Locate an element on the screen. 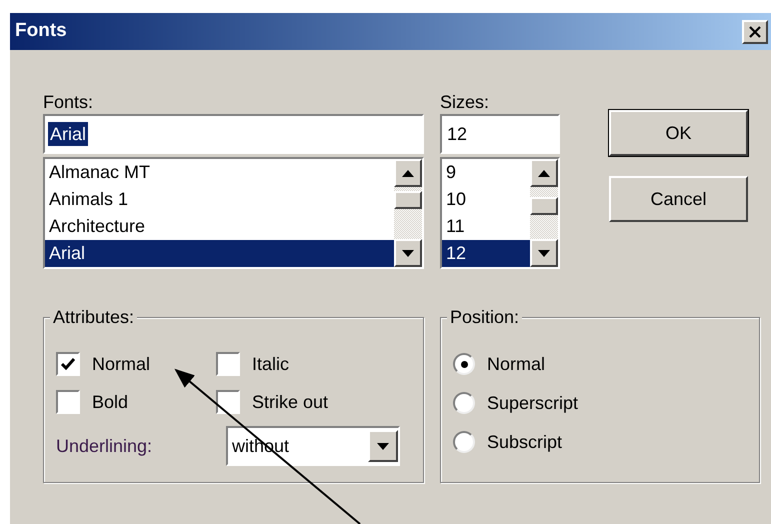 This screenshot has width=771, height=524. close-icon is located at coordinates (755, 32).